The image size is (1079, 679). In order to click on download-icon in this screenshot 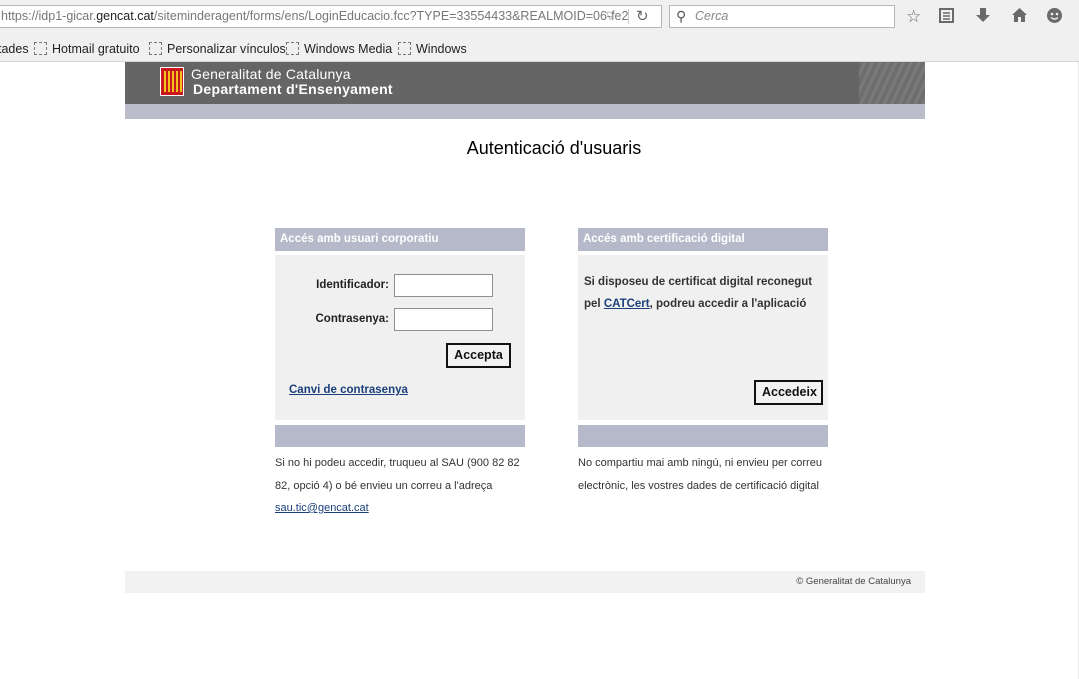, I will do `click(983, 18)`.